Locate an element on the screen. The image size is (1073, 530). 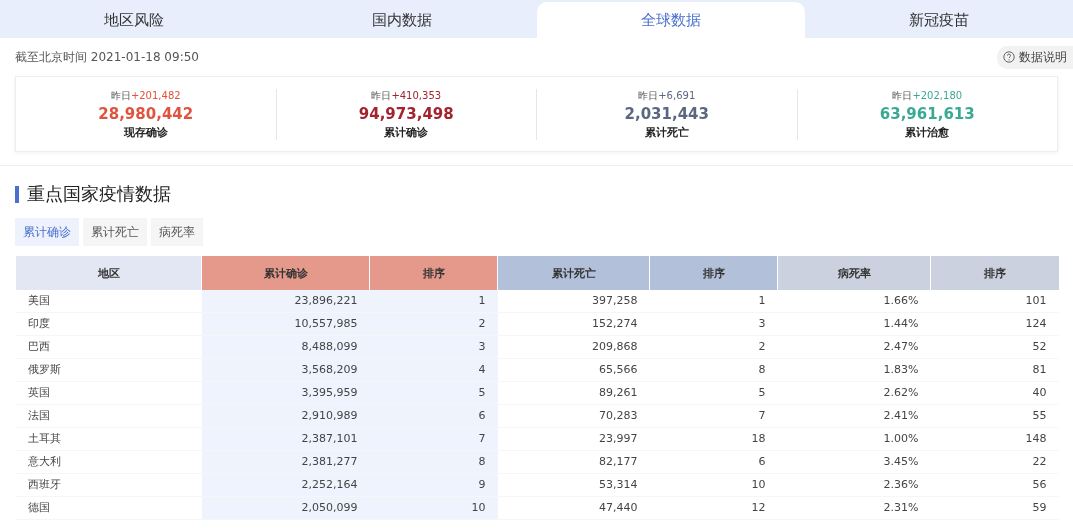
table-cell: 124 is located at coordinates (994, 324).